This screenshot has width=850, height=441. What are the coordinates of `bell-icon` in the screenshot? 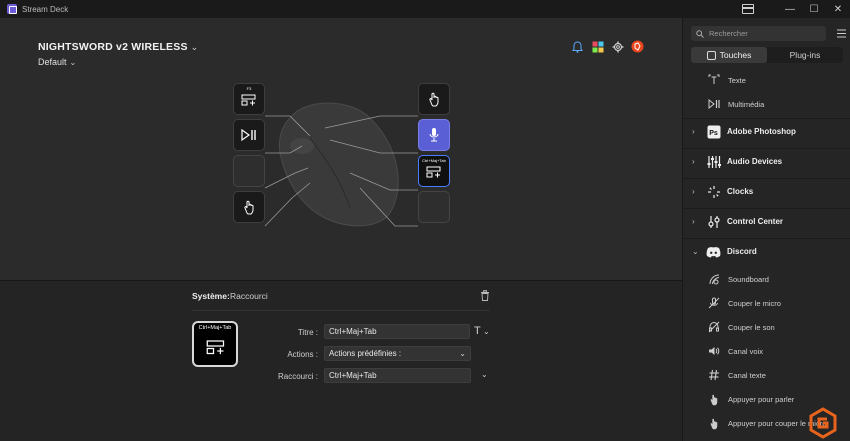 It's located at (577, 46).